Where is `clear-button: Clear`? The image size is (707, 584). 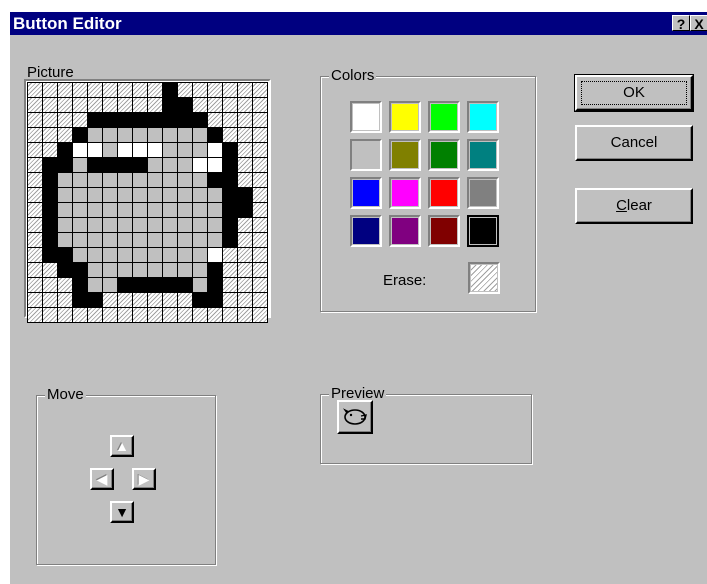 clear-button: Clear is located at coordinates (634, 206).